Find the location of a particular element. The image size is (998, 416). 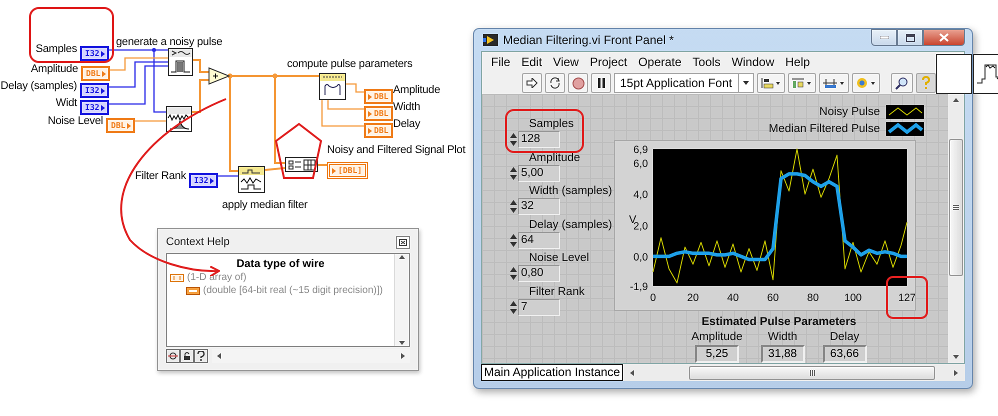

menu-item: Tools is located at coordinates (707, 62).